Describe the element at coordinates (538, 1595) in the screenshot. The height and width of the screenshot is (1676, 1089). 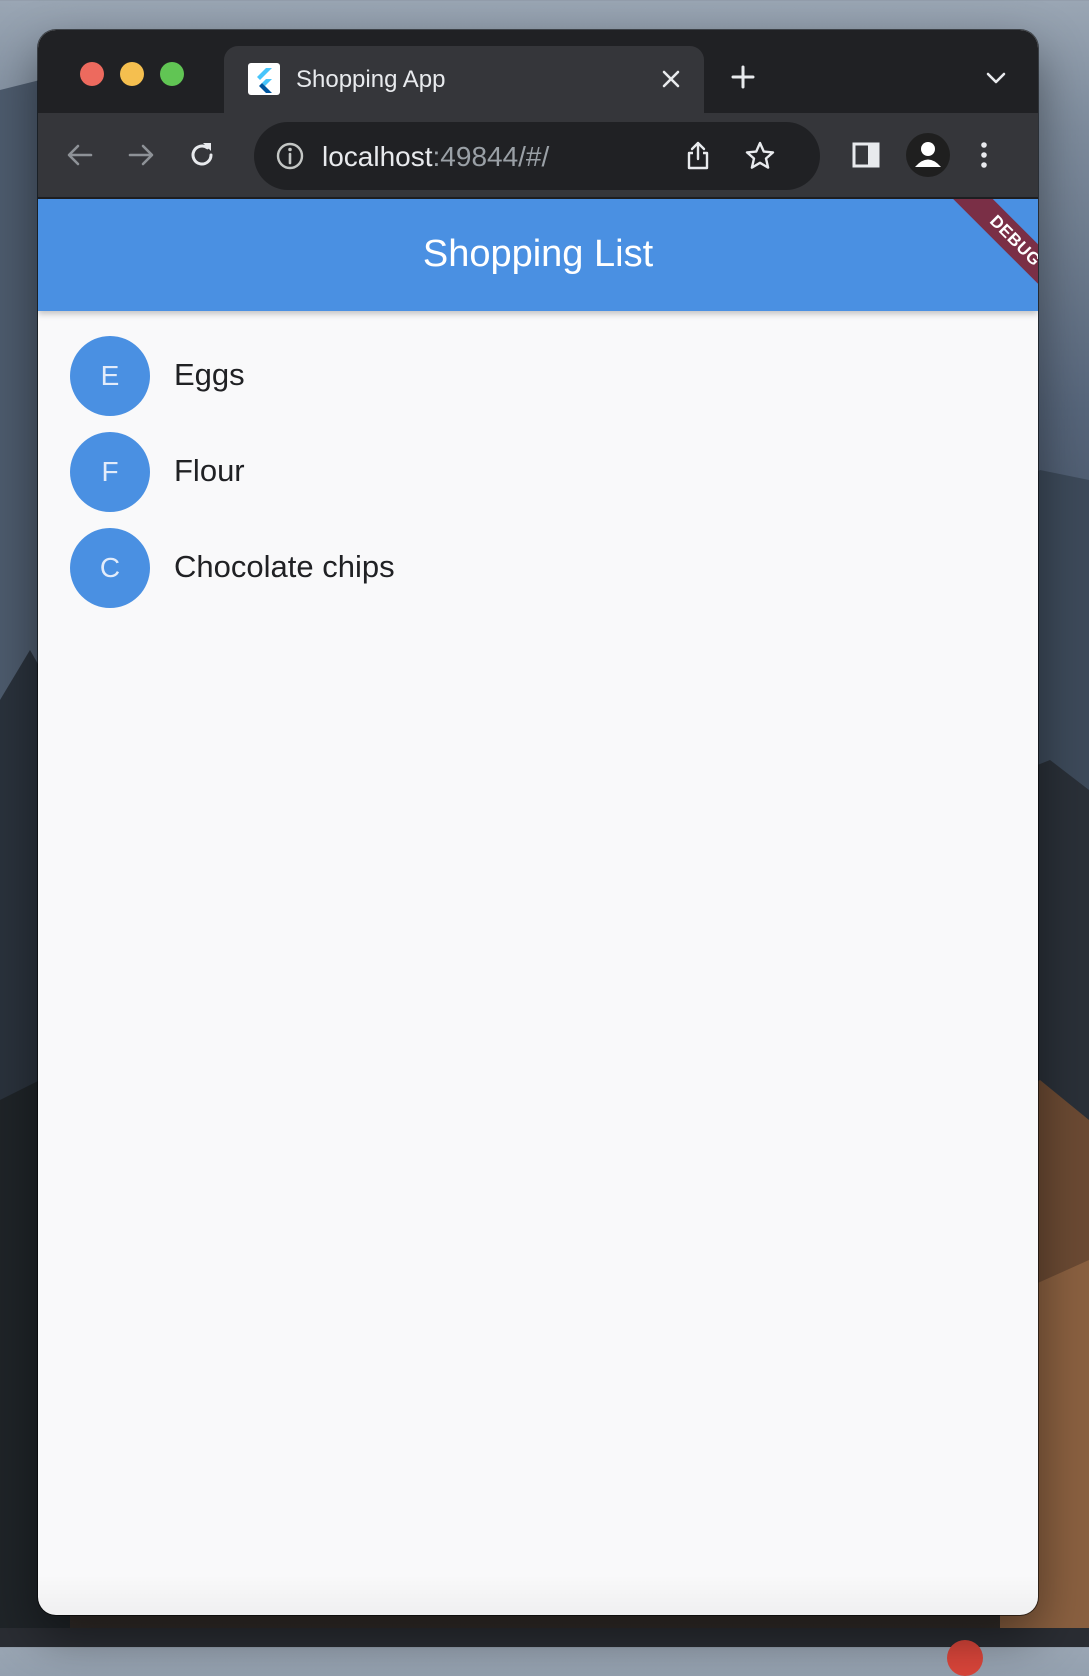
I see `content-shadow` at that location.